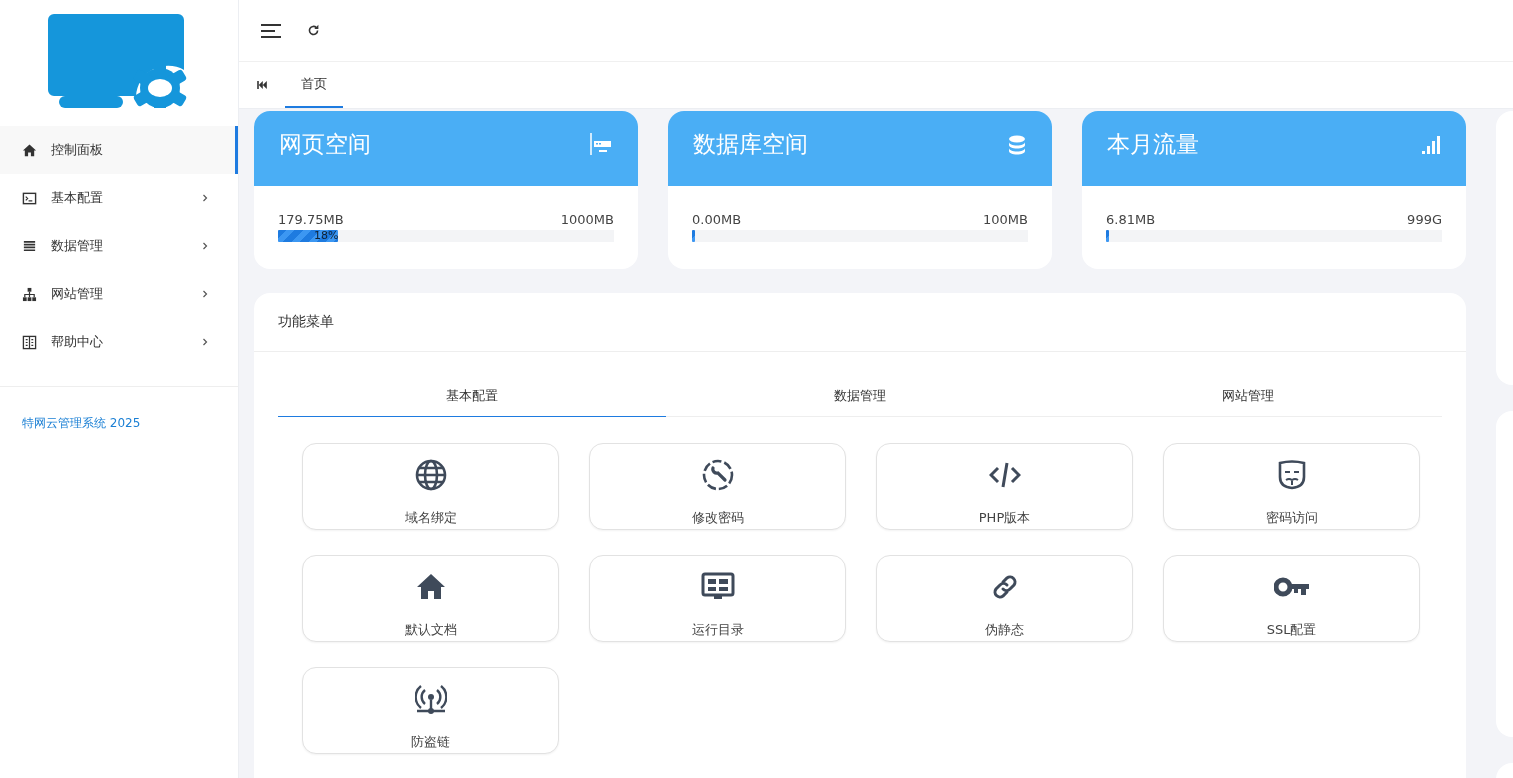 This screenshot has height=778, width=1513. I want to click on function-tile: 伪静态, so click(1004, 598).